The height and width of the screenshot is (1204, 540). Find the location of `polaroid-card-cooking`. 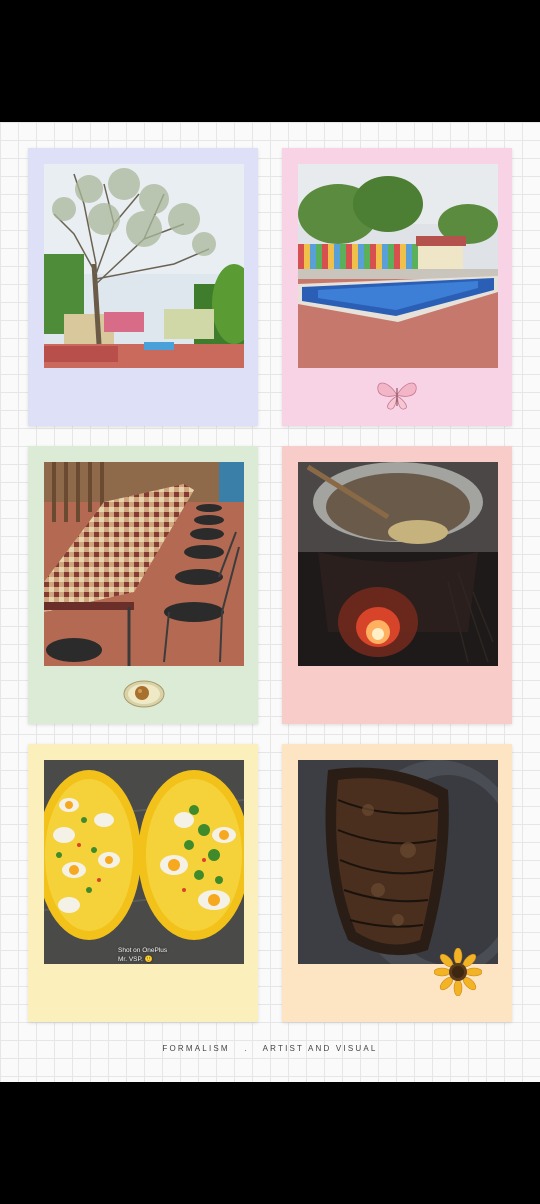

polaroid-card-cooking is located at coordinates (397, 585).